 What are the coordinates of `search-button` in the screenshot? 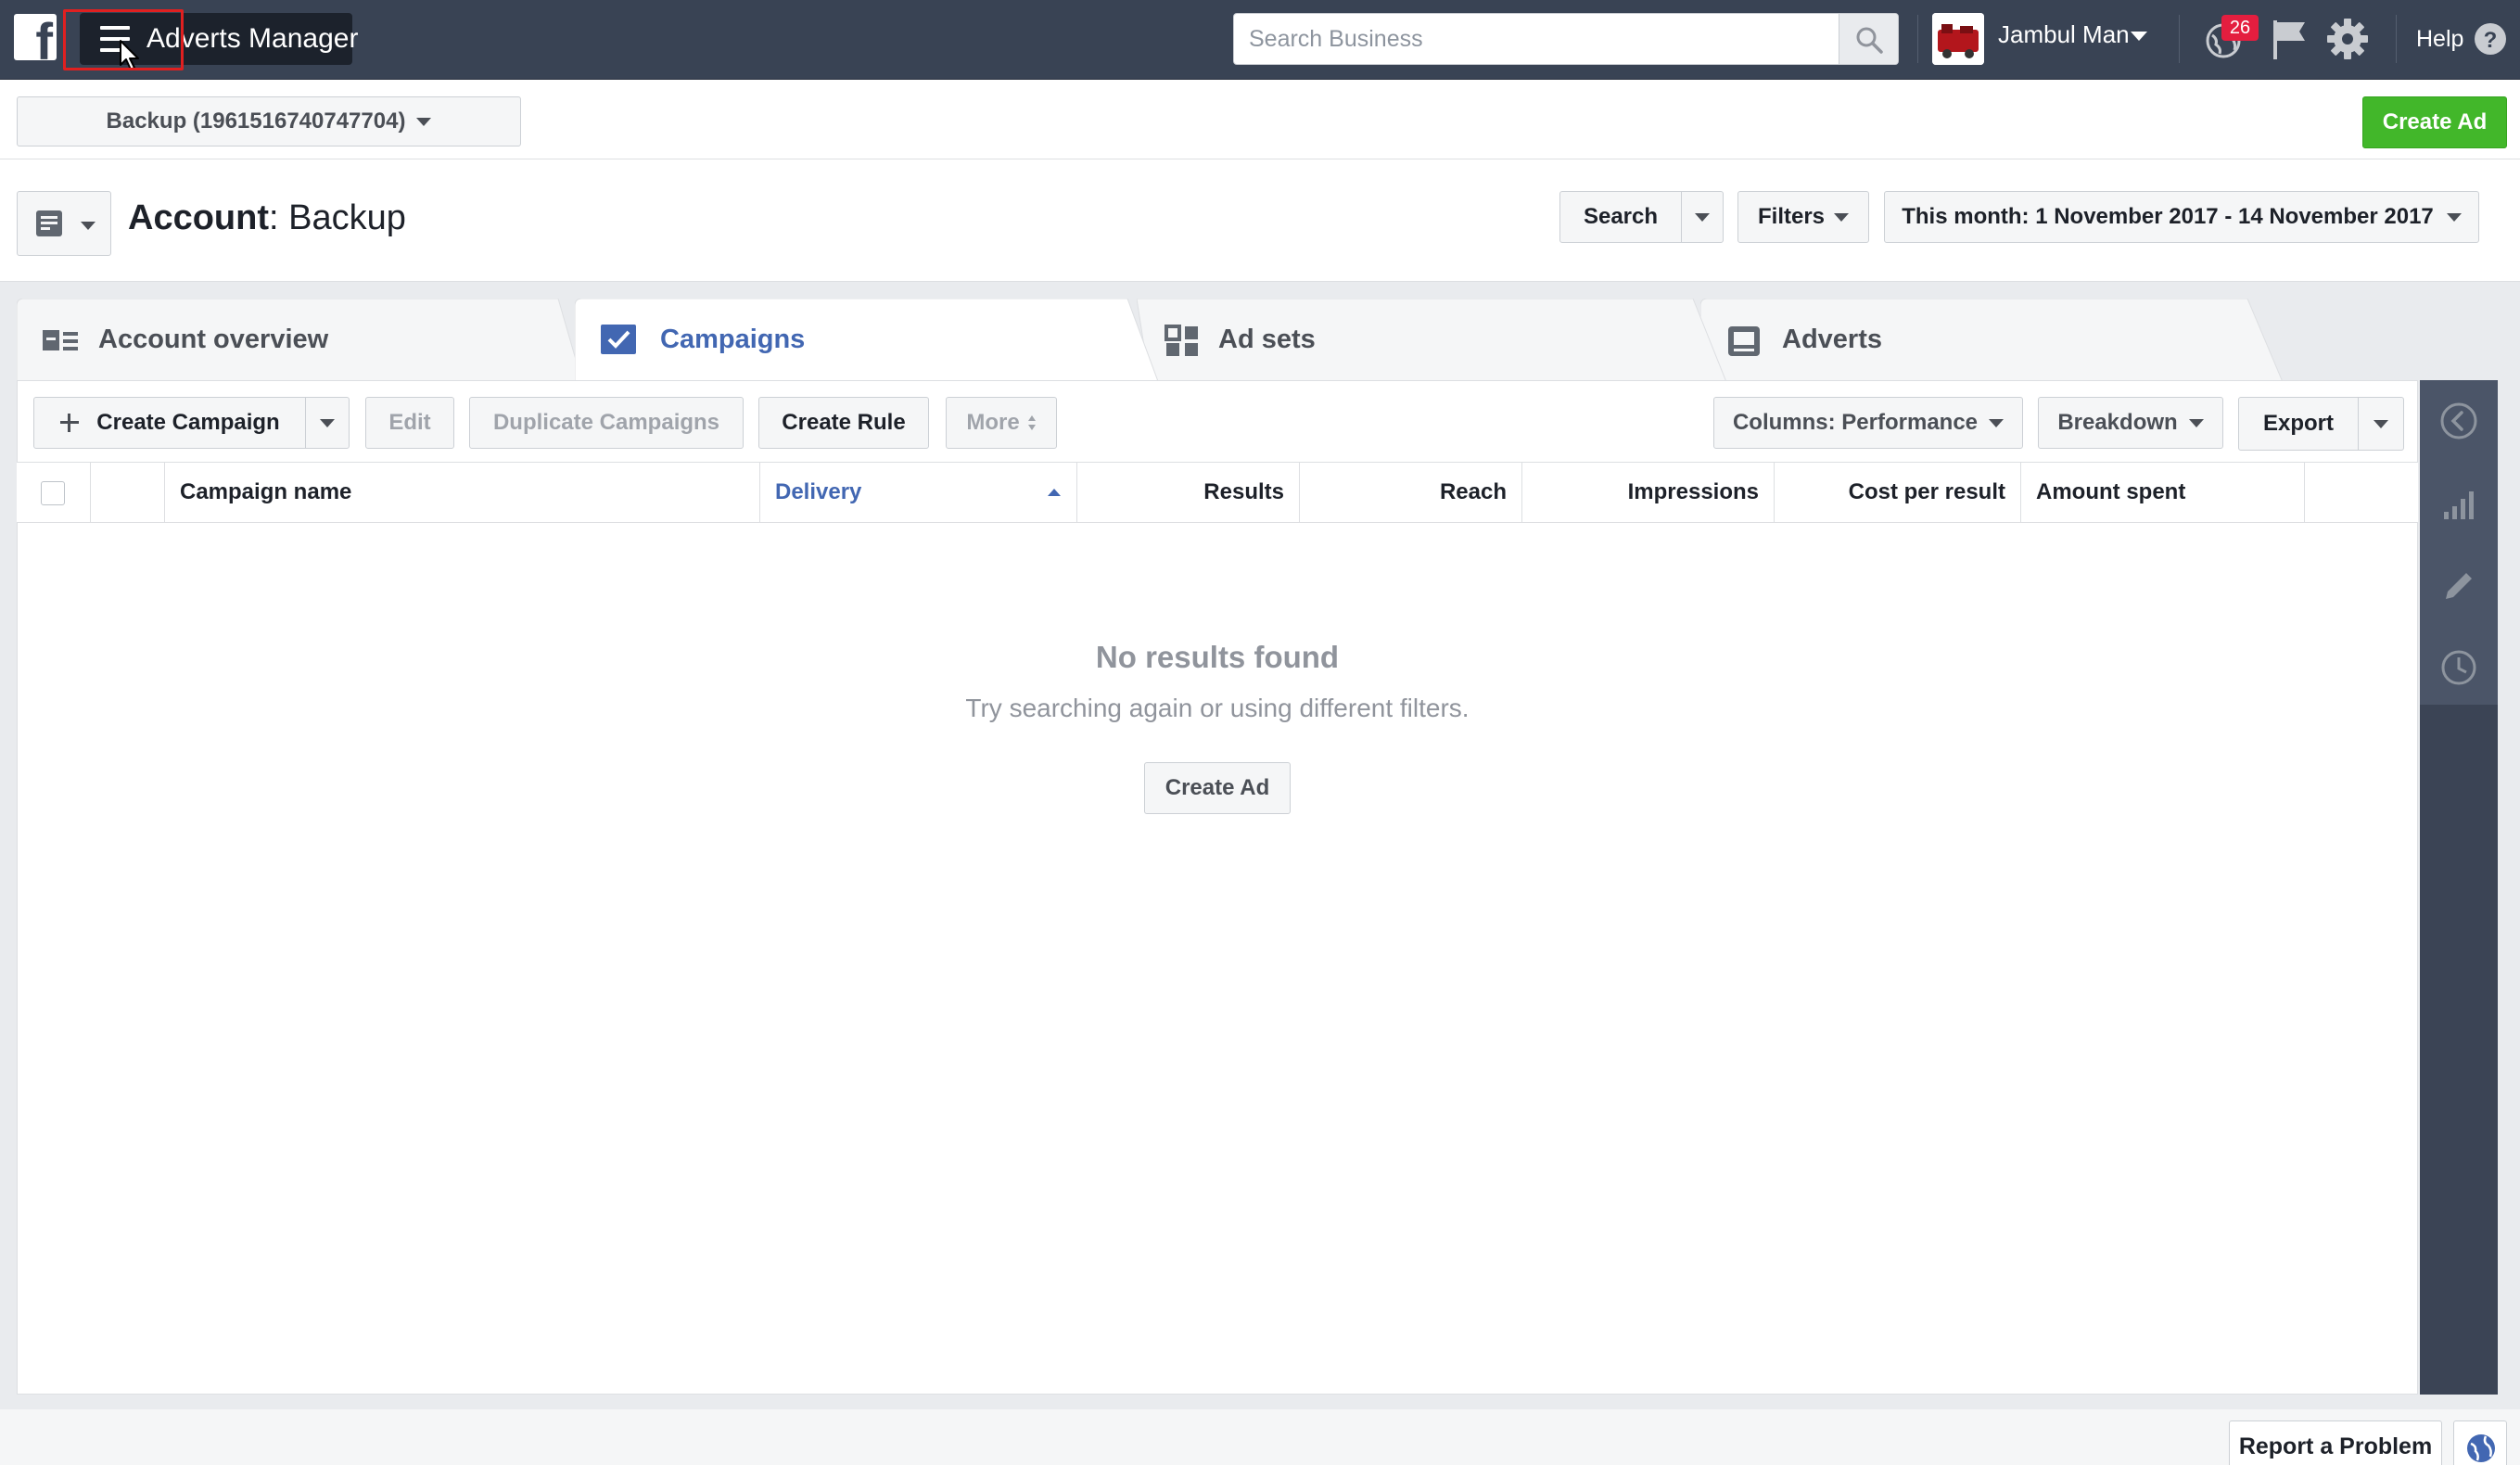 It's located at (1868, 39).